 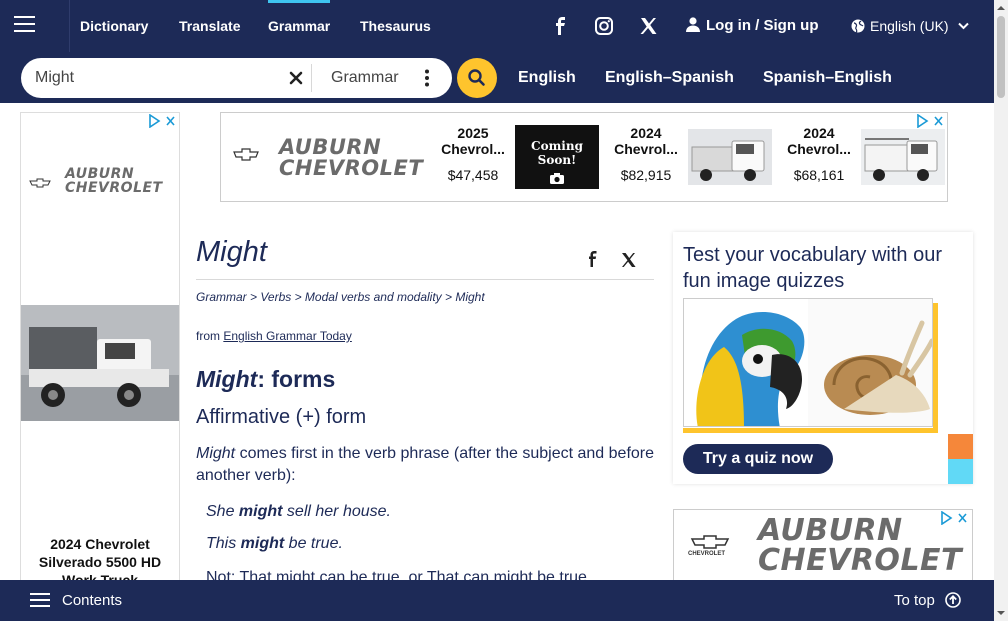 What do you see at coordinates (1001, 310) in the screenshot?
I see `page-scrollbar` at bounding box center [1001, 310].